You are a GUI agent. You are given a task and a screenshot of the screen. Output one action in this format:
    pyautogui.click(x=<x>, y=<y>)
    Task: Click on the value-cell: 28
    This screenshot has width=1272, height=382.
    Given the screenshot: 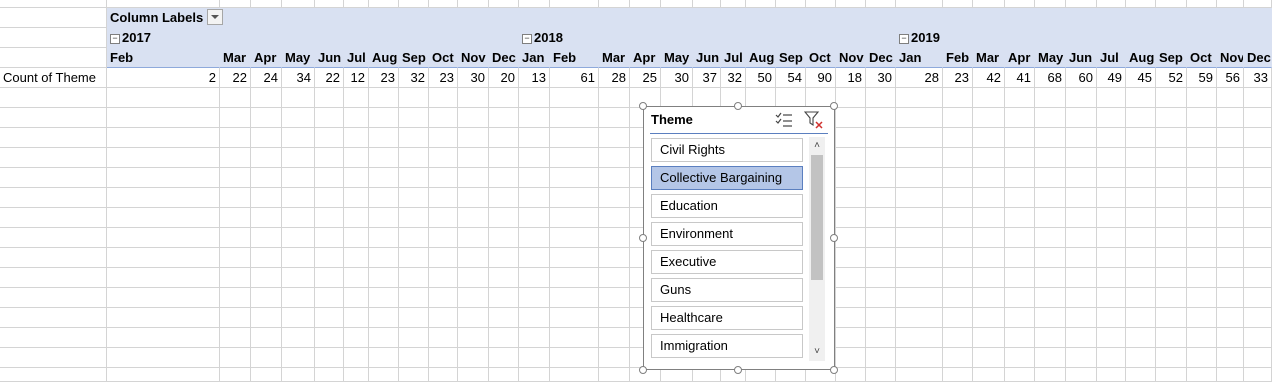 What is the action you would take?
    pyautogui.click(x=919, y=78)
    